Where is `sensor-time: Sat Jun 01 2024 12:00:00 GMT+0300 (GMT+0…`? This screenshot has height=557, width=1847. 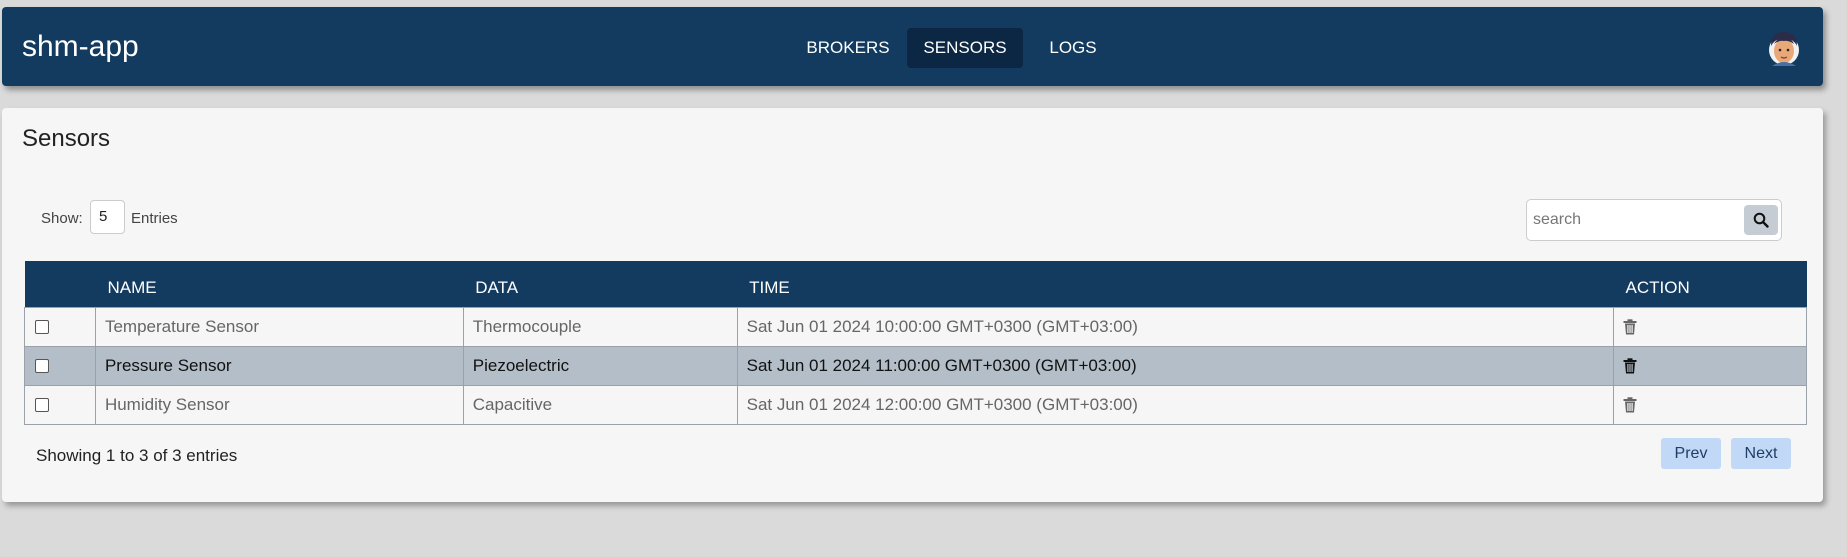
sensor-time: Sat Jun 01 2024 12:00:00 GMT+0300 (GMT+0… is located at coordinates (1175, 404).